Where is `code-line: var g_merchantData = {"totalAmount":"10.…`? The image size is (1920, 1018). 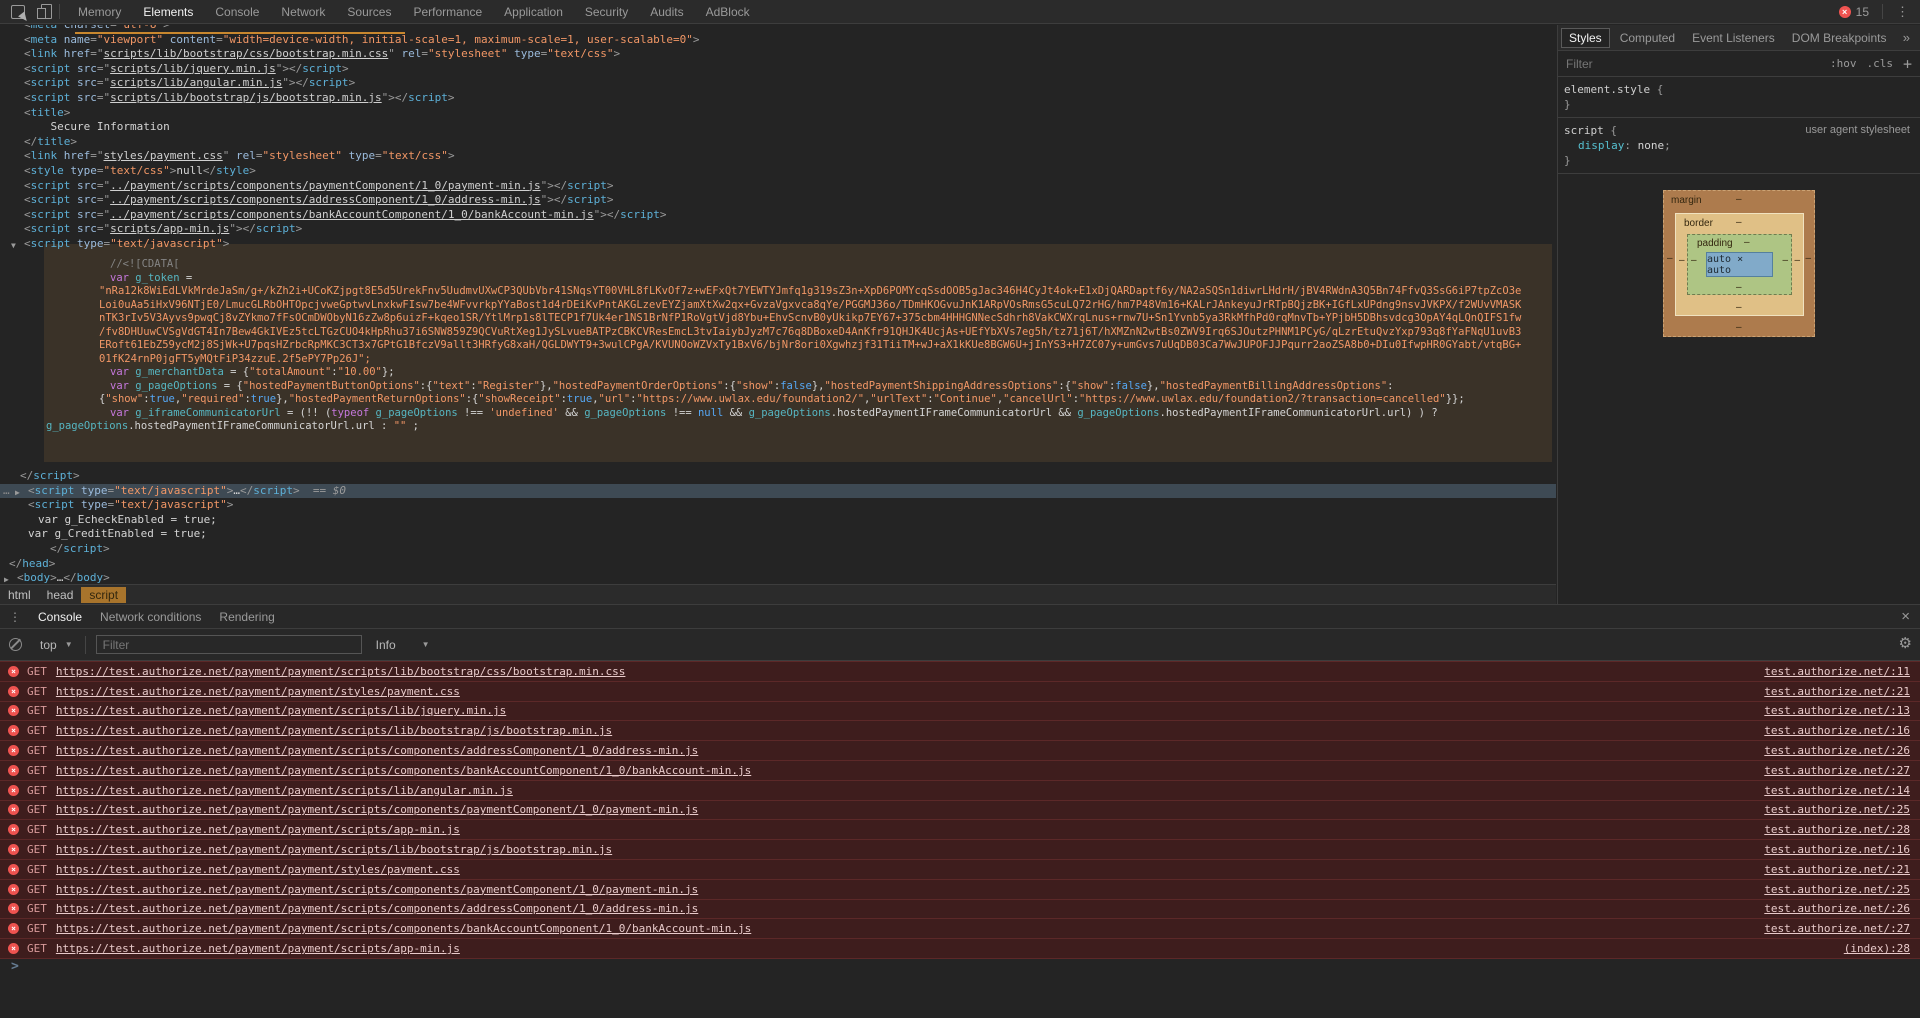
code-line: var g_merchantData = {"totalAmount":"10.… is located at coordinates (799, 373).